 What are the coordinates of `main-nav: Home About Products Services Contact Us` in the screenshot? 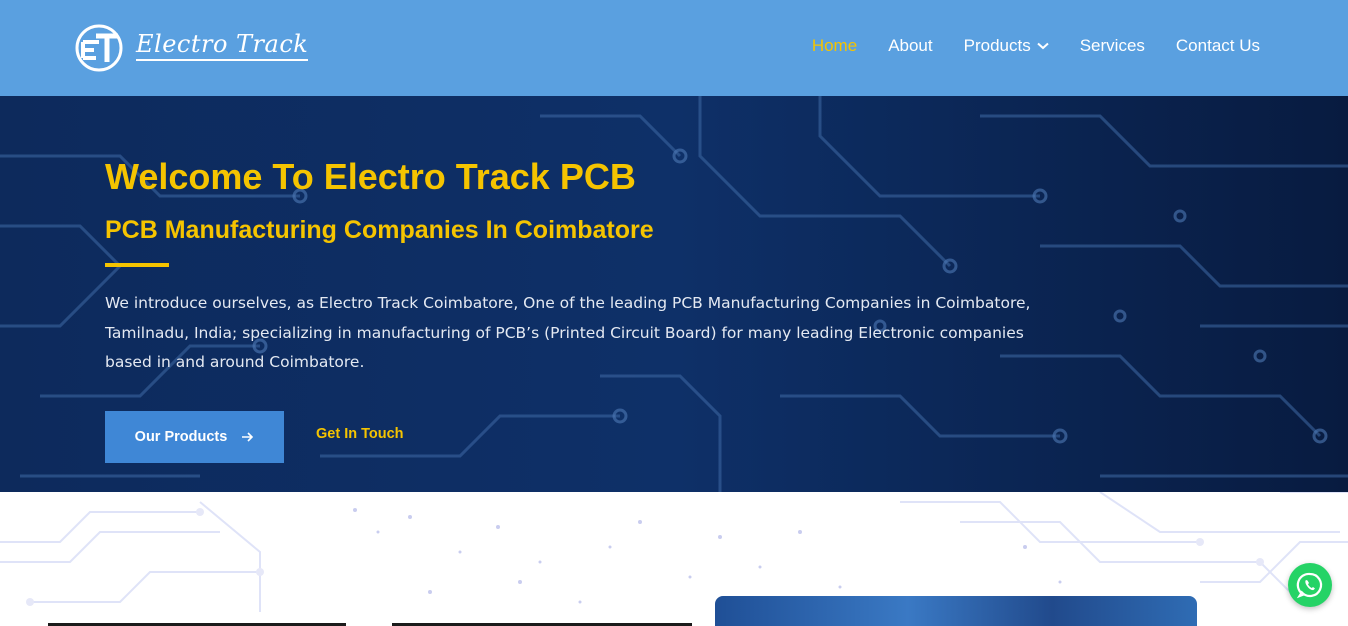 It's located at (1036, 46).